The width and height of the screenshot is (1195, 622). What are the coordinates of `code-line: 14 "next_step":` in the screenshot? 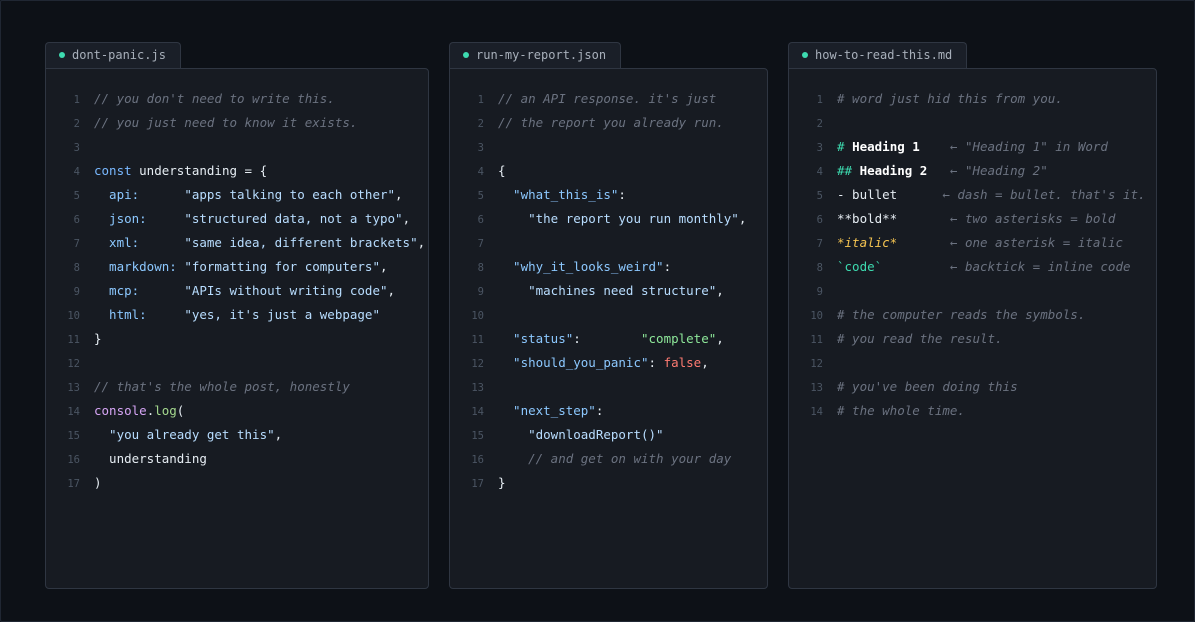 It's located at (608, 411).